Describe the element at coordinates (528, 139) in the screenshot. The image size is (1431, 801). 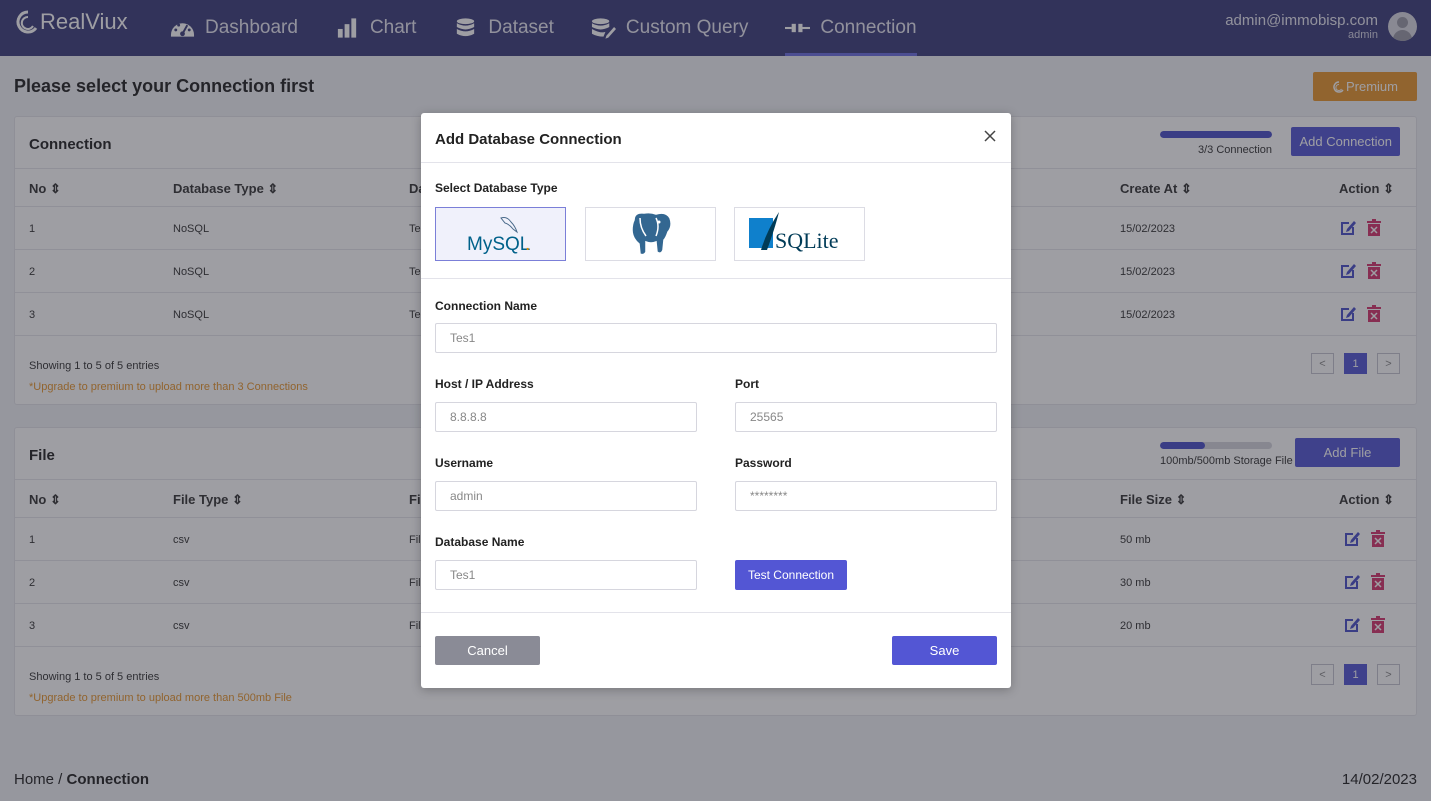
I see `modal-title: Add Database Connection` at that location.